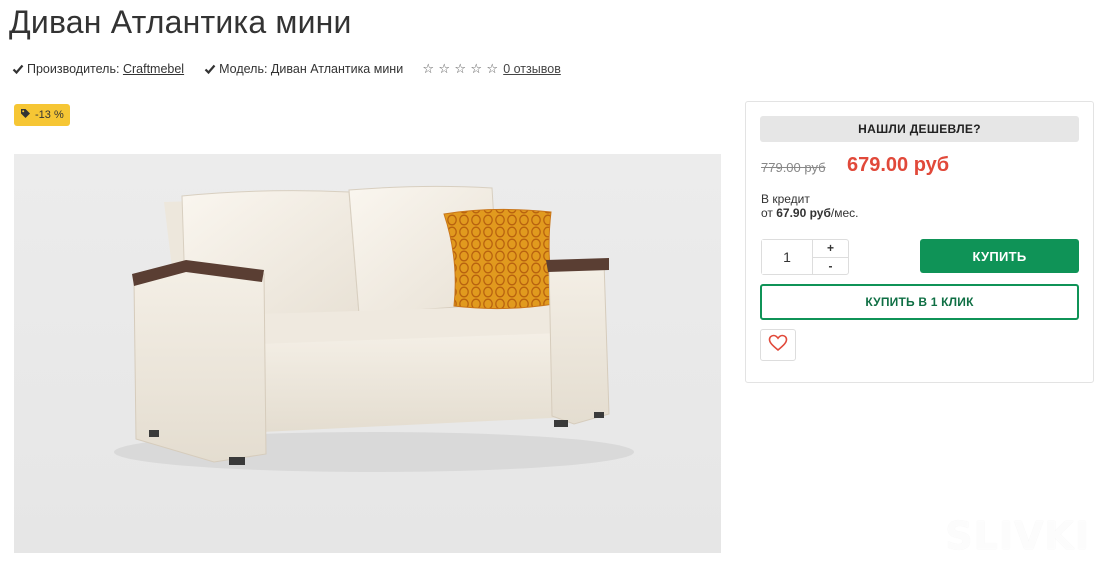 The image size is (1100, 566). What do you see at coordinates (73, 69) in the screenshot?
I see `manufacturer-label: Производитель:` at bounding box center [73, 69].